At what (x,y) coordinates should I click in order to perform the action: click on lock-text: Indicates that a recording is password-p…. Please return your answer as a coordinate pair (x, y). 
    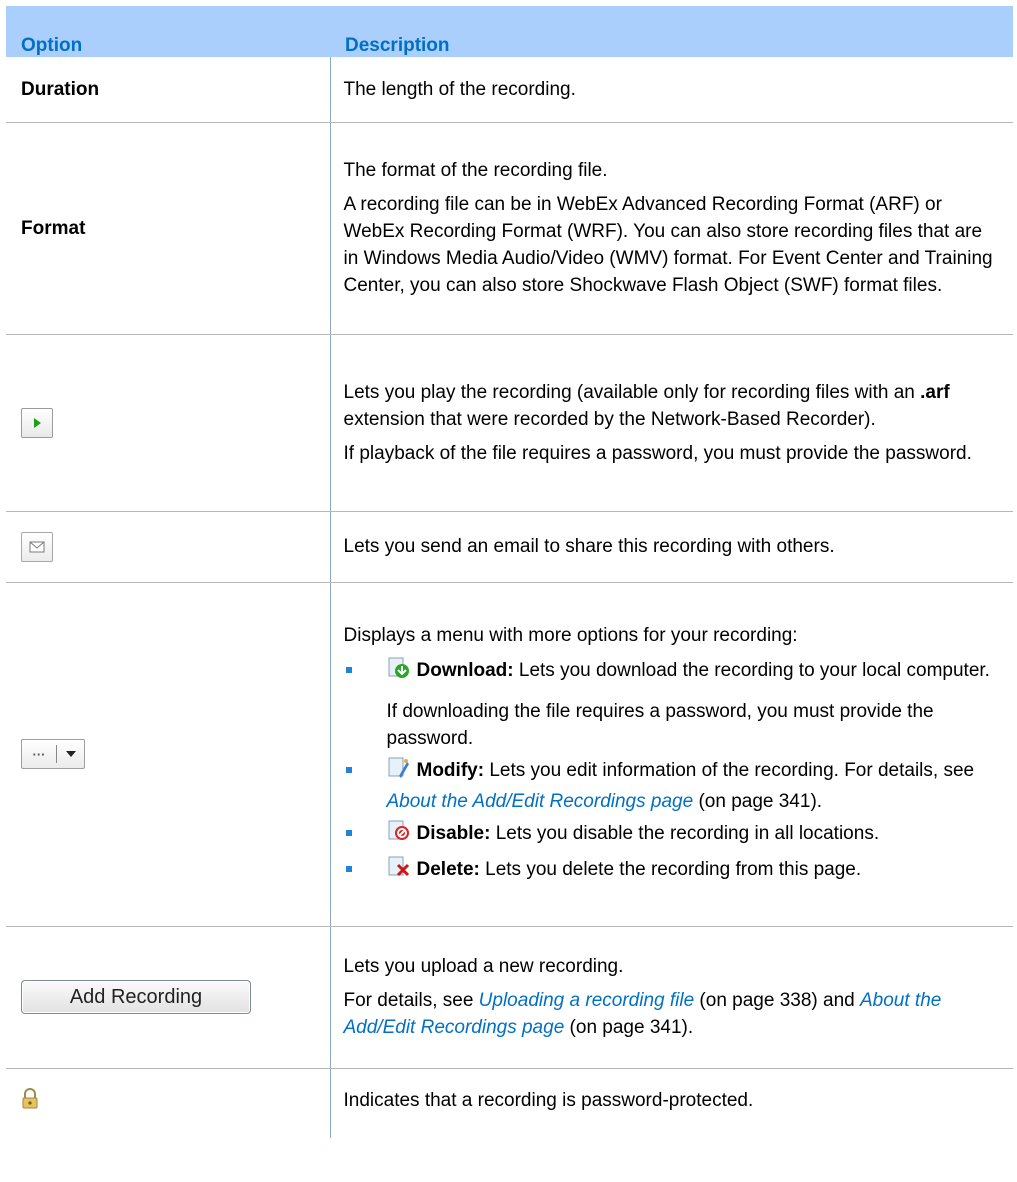
    Looking at the image, I should click on (548, 1100).